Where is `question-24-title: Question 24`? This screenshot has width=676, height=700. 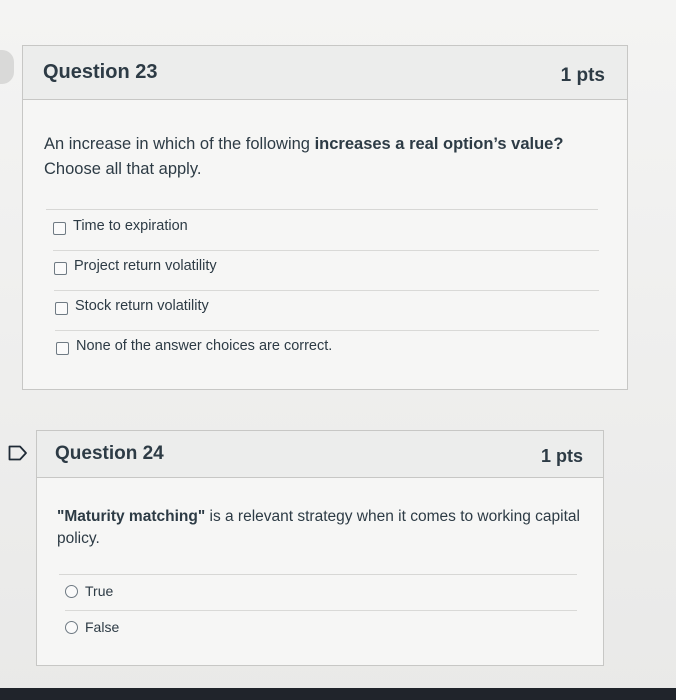 question-24-title: Question 24 is located at coordinates (109, 453).